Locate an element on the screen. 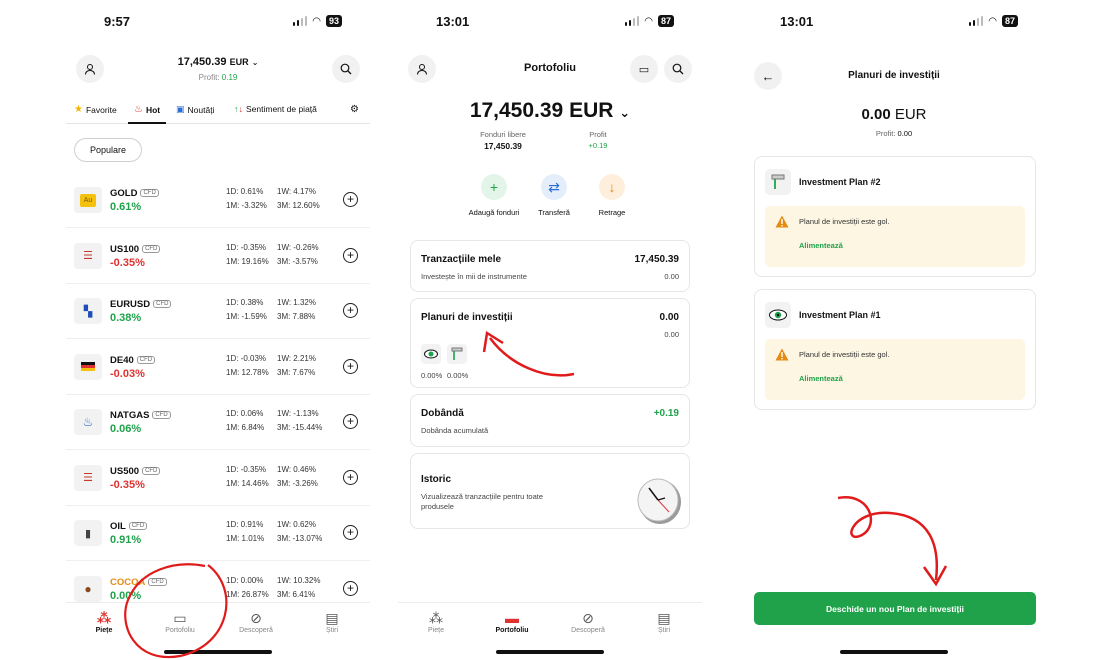 This screenshot has height=660, width=1100. market-change: 0.91% is located at coordinates (126, 540).